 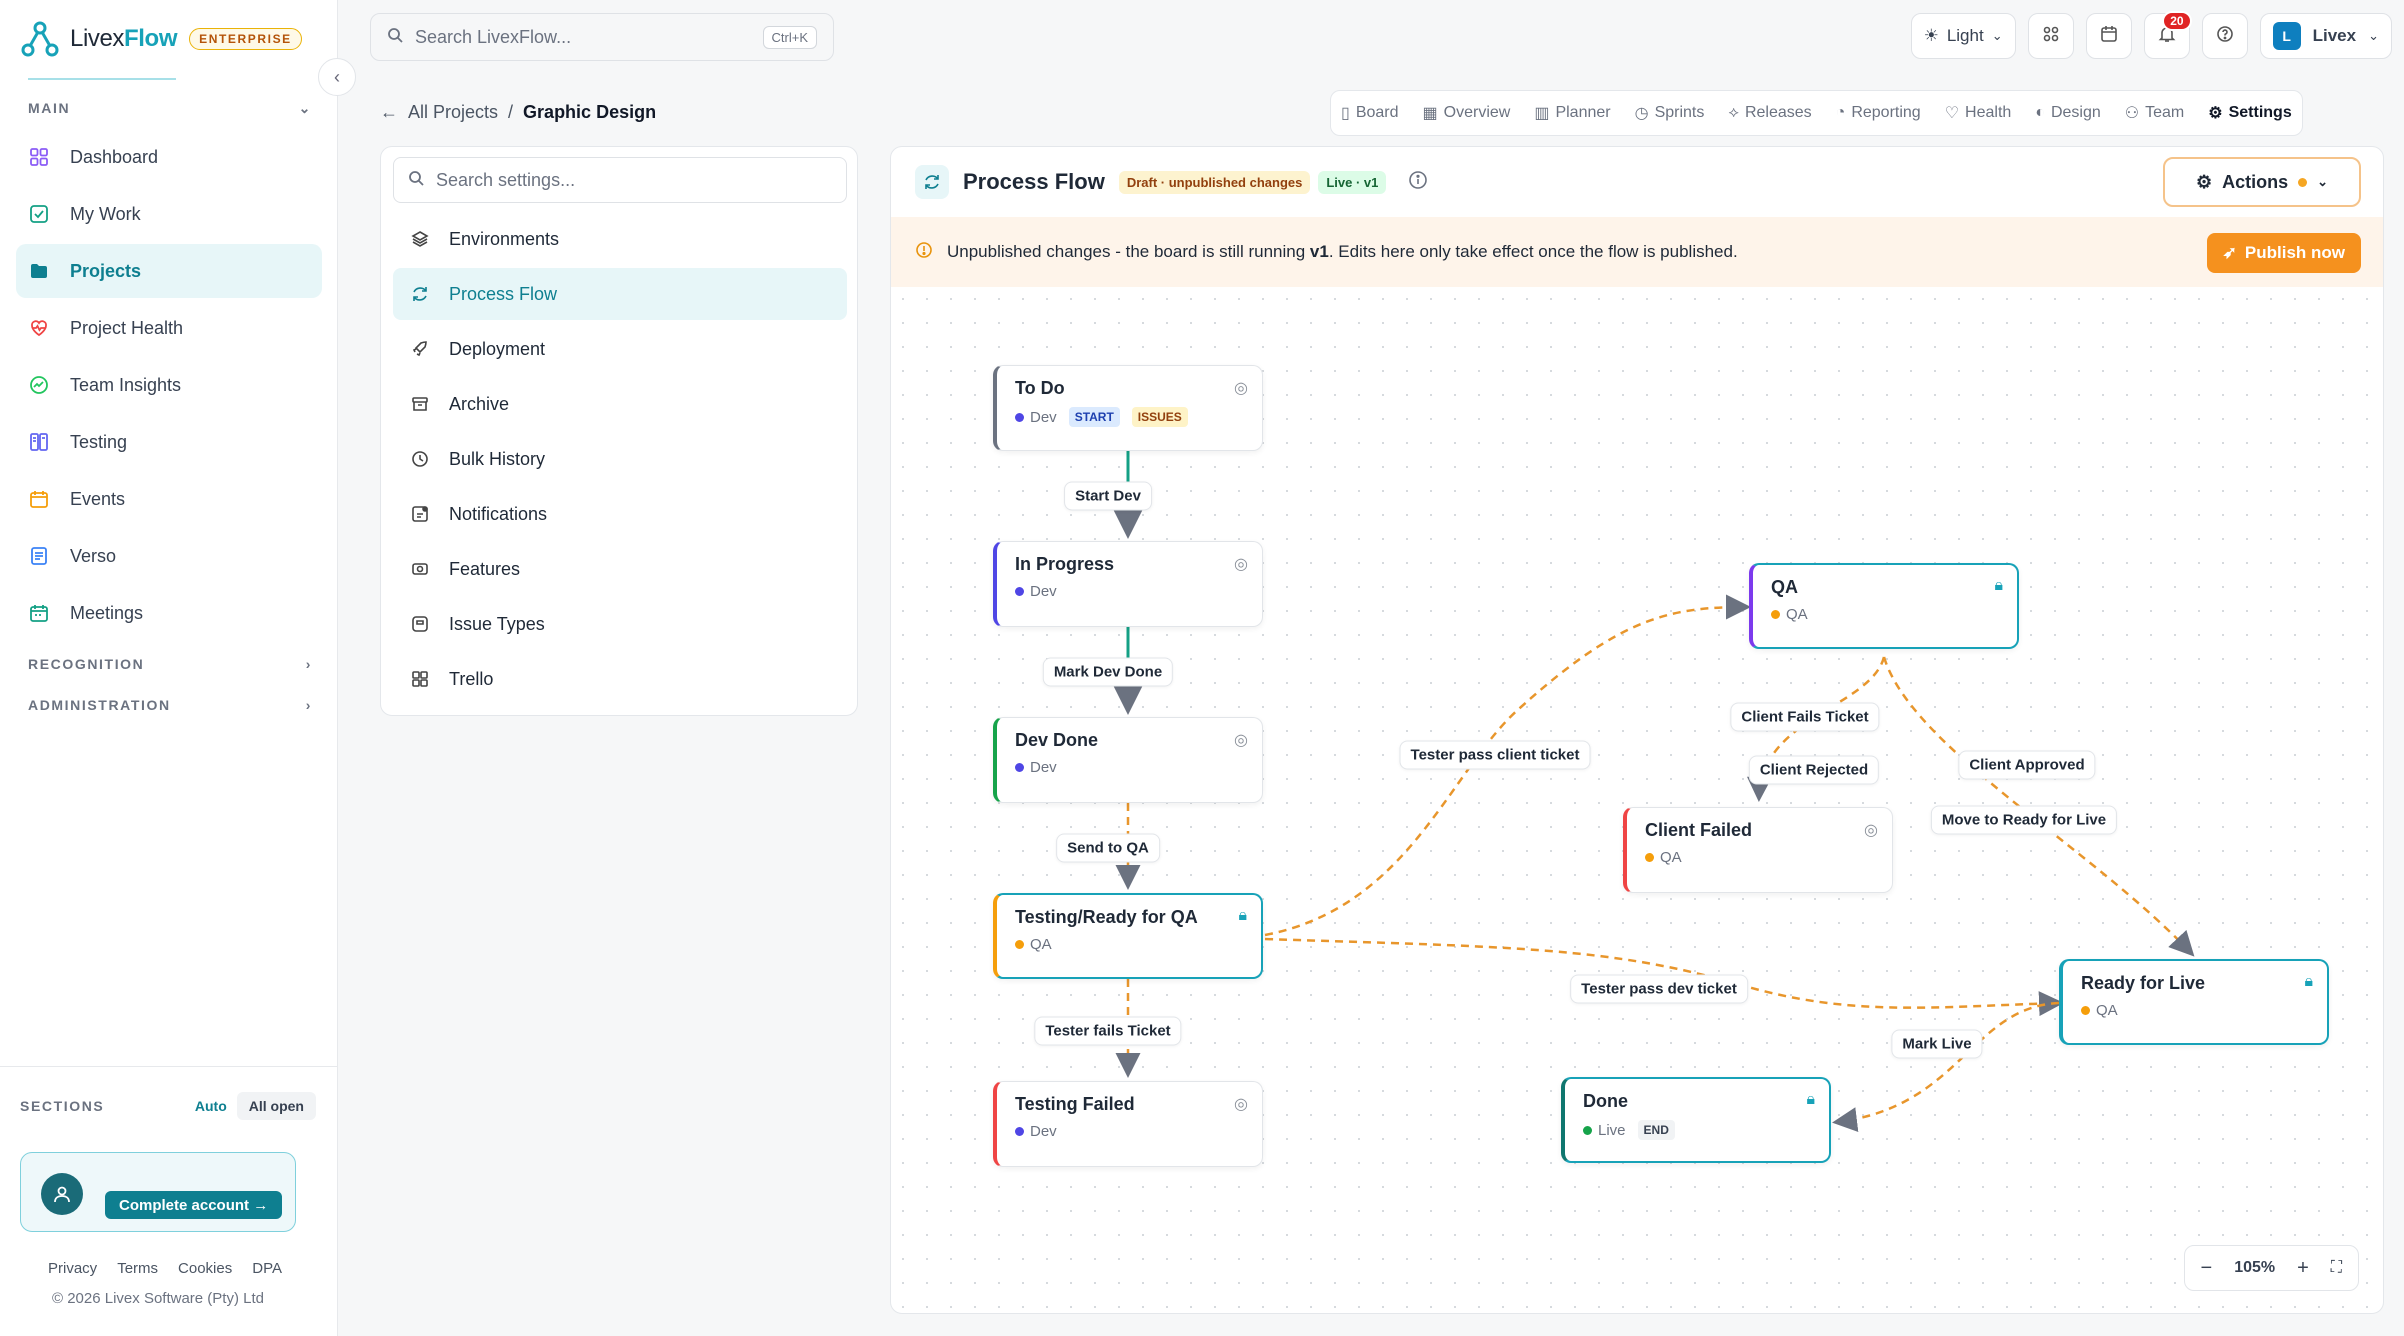 I want to click on flow-node-dev-done: Dev Done Dev ◎, so click(x=1128, y=760).